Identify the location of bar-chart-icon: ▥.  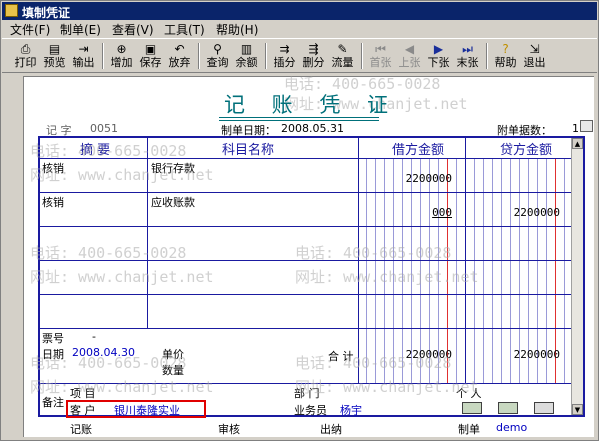
(246, 49).